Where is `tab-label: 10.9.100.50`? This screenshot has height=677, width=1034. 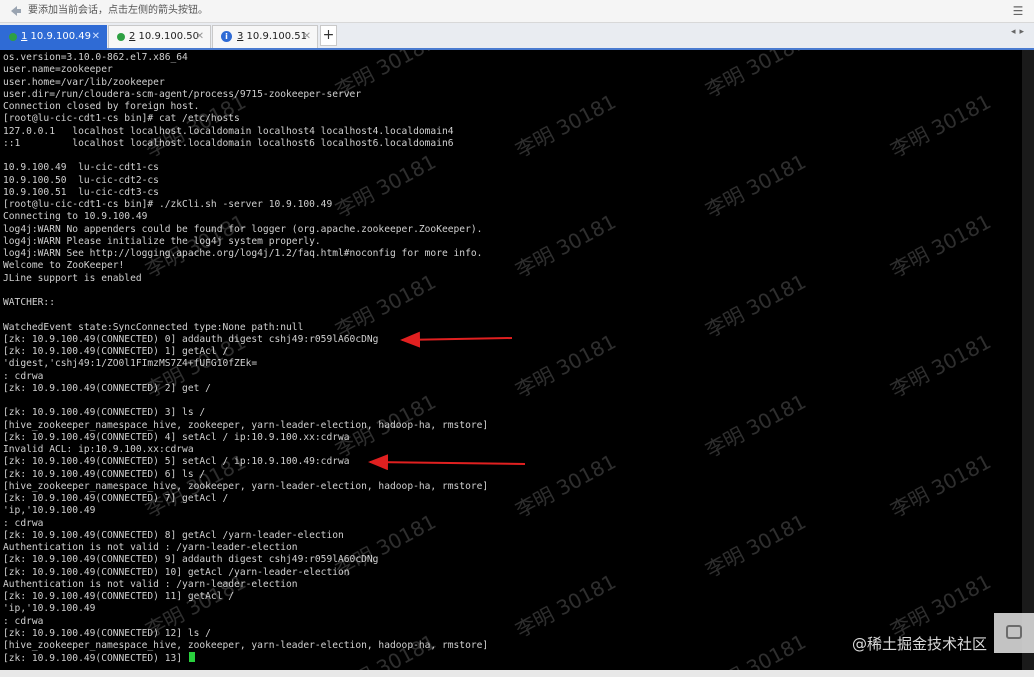 tab-label: 10.9.100.50 is located at coordinates (167, 36).